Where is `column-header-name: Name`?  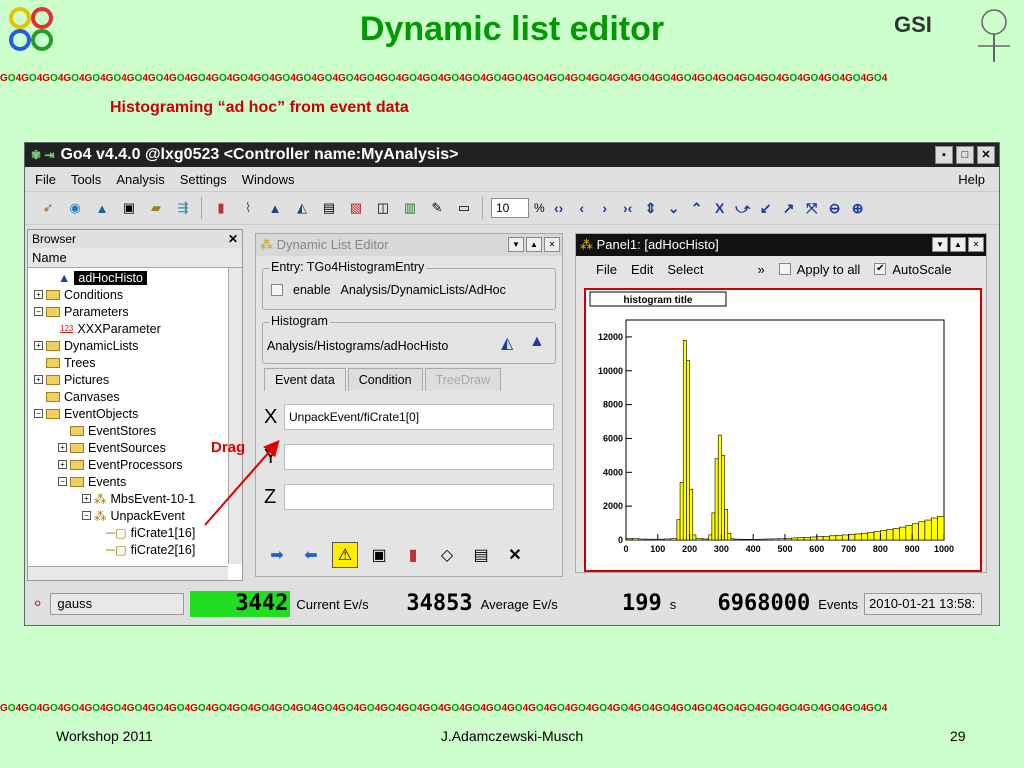
column-header-name: Name is located at coordinates (135, 258).